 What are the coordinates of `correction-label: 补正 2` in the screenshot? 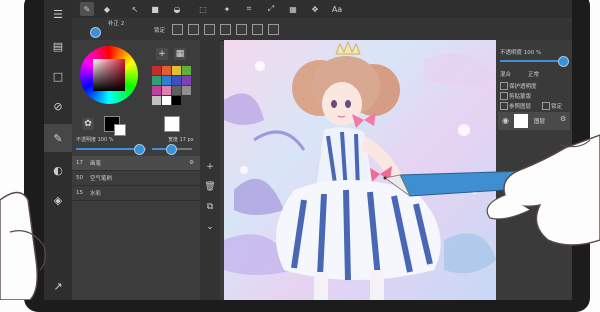 It's located at (116, 24).